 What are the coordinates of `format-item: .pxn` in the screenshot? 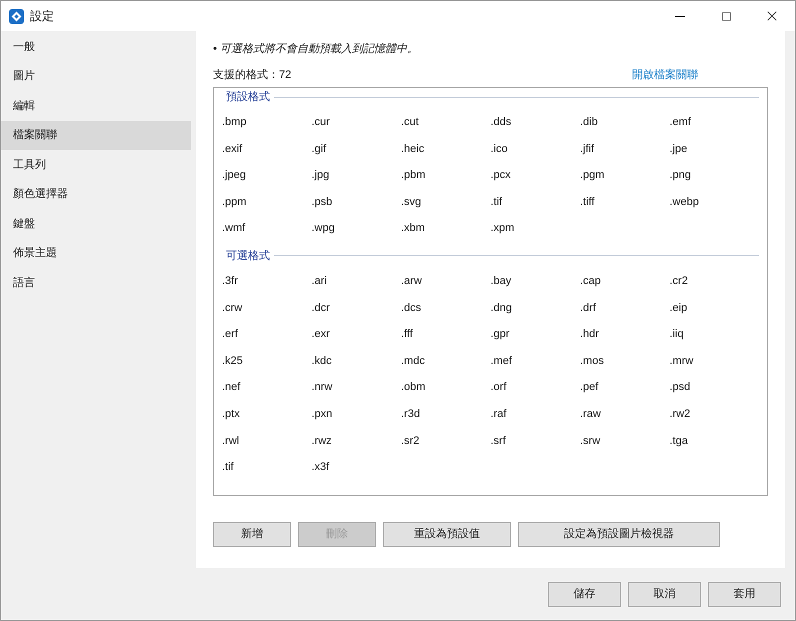 It's located at (323, 414).